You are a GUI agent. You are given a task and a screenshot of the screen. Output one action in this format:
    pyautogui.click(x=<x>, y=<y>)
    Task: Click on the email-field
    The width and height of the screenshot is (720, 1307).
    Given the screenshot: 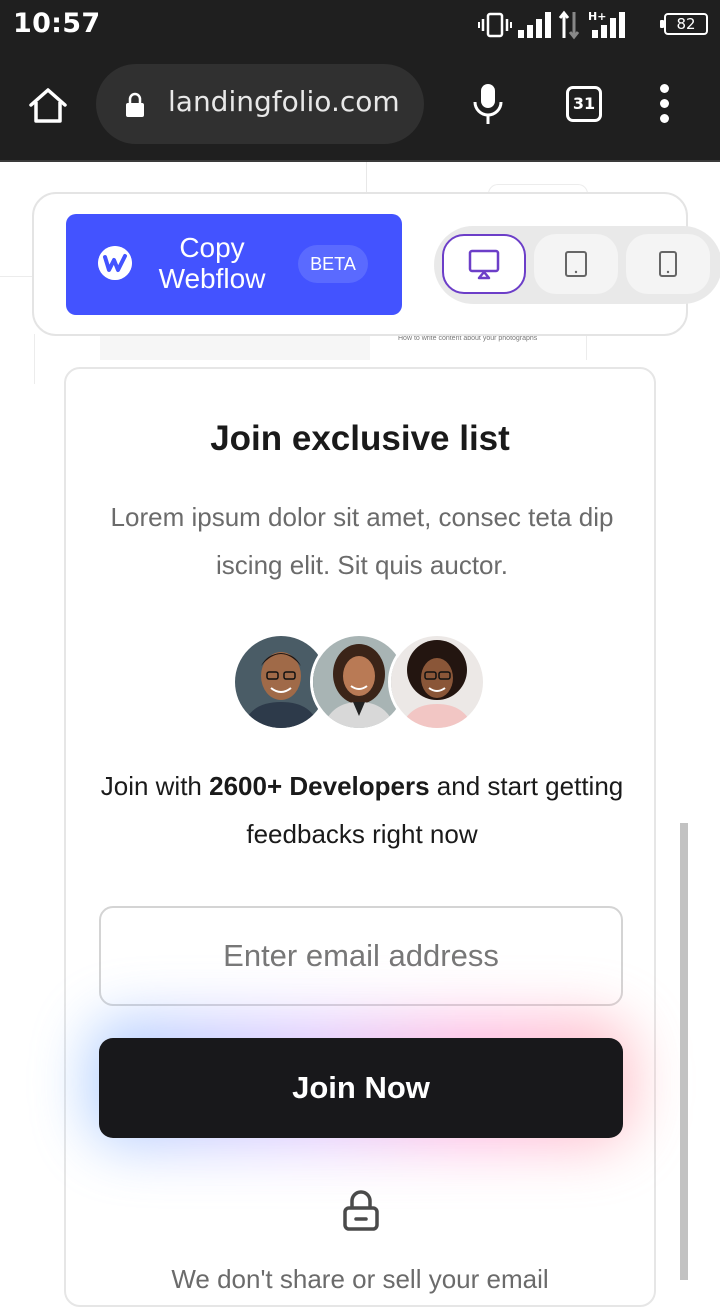 What is the action you would take?
    pyautogui.click(x=361, y=956)
    